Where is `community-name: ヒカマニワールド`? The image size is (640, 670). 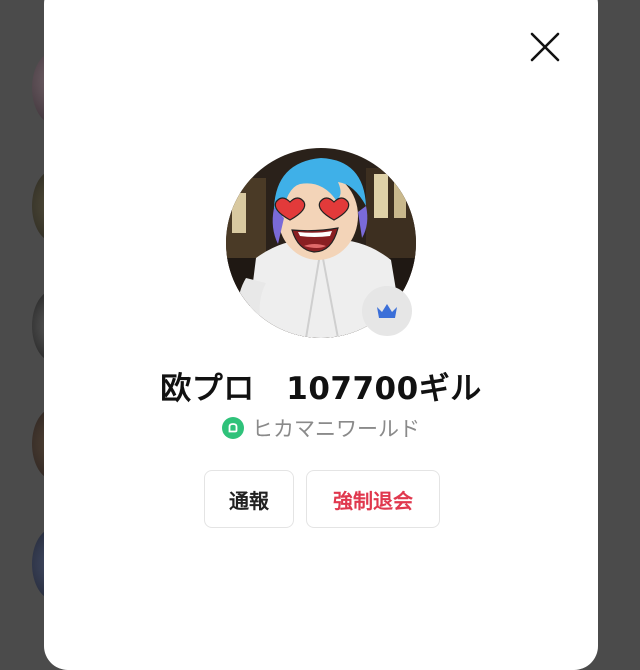
community-name: ヒカマニワールド is located at coordinates (336, 429).